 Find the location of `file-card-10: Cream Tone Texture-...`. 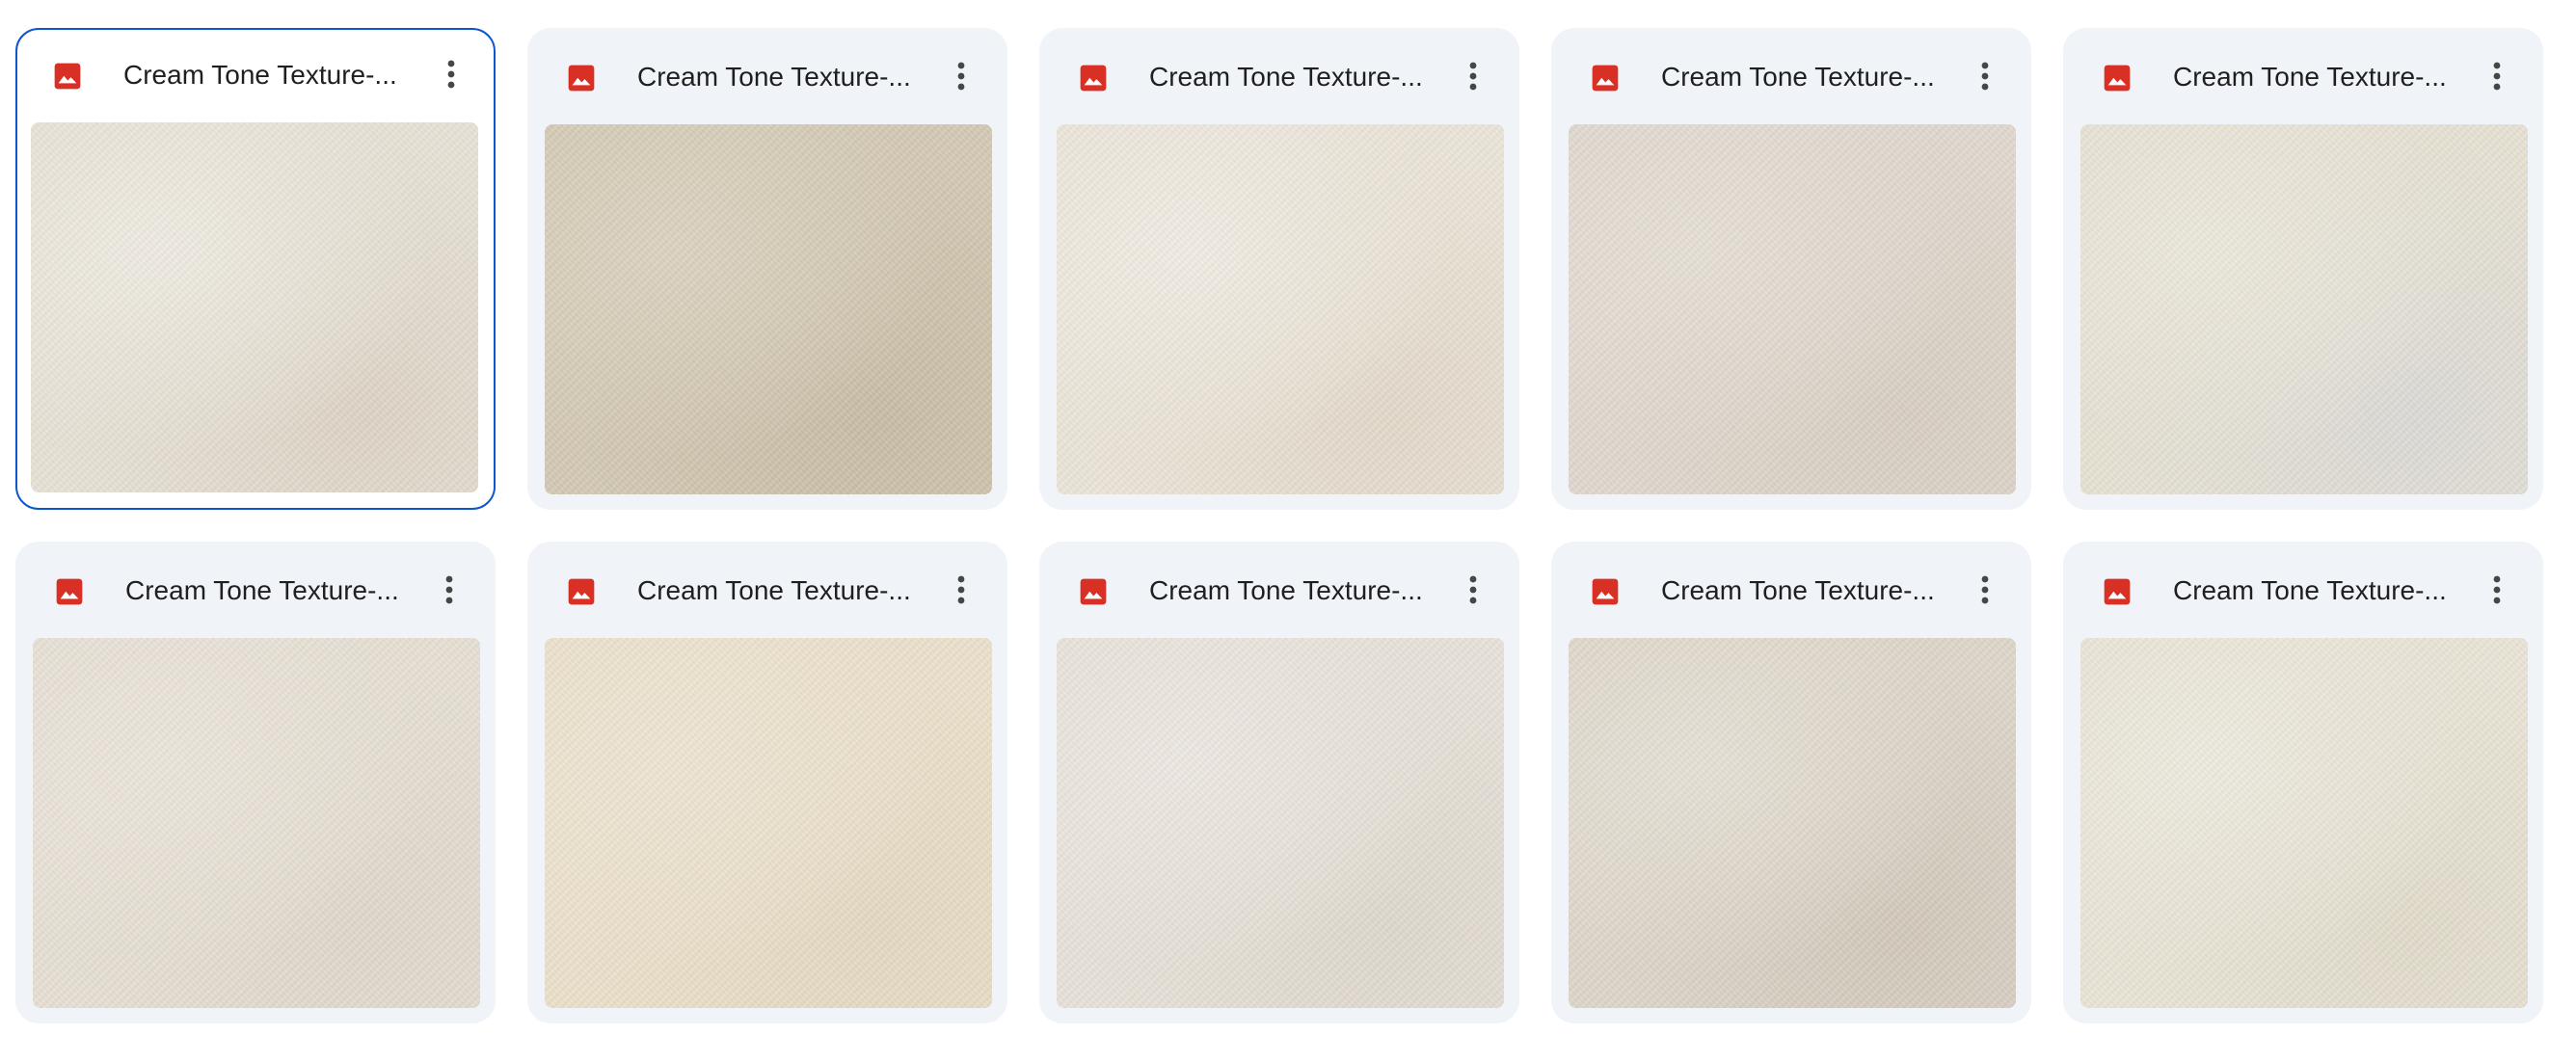

file-card-10: Cream Tone Texture-... is located at coordinates (2303, 782).